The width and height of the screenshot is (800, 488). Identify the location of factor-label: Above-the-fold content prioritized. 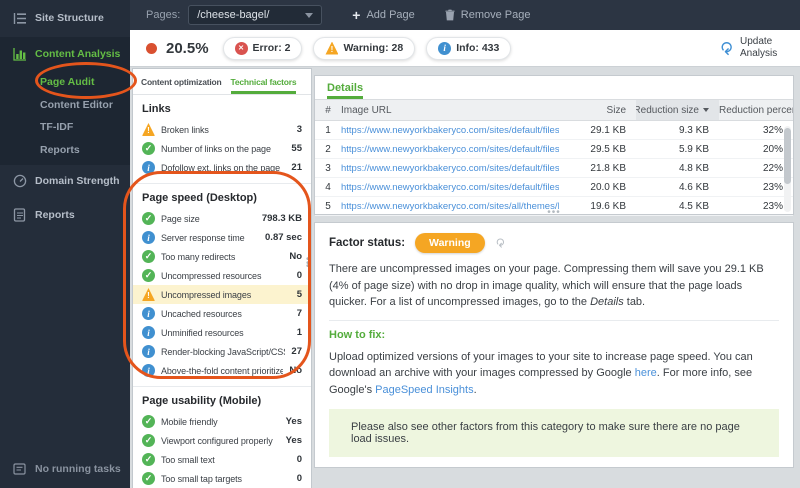
(222, 370).